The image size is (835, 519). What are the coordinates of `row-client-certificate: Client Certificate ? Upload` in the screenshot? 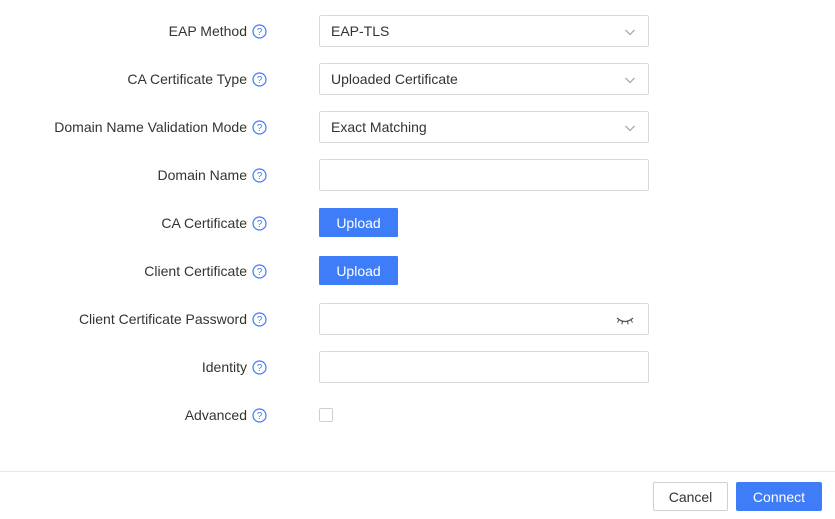 It's located at (417, 271).